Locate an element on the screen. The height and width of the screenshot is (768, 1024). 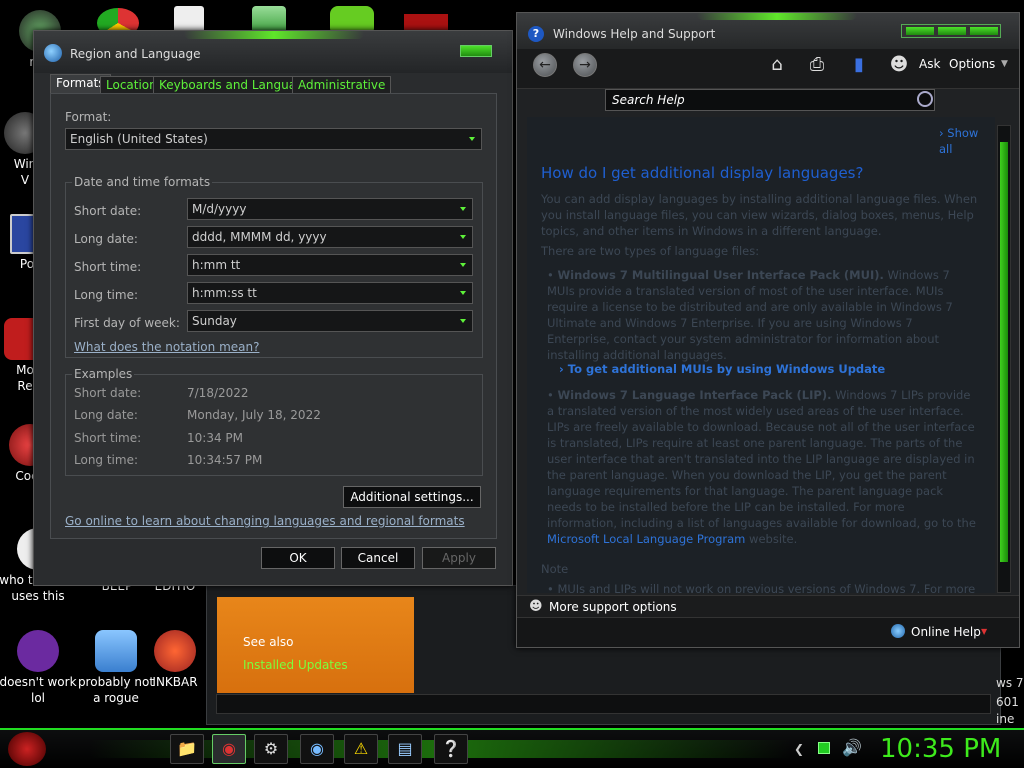
desktop-icon-label: Po is located at coordinates (27, 264).